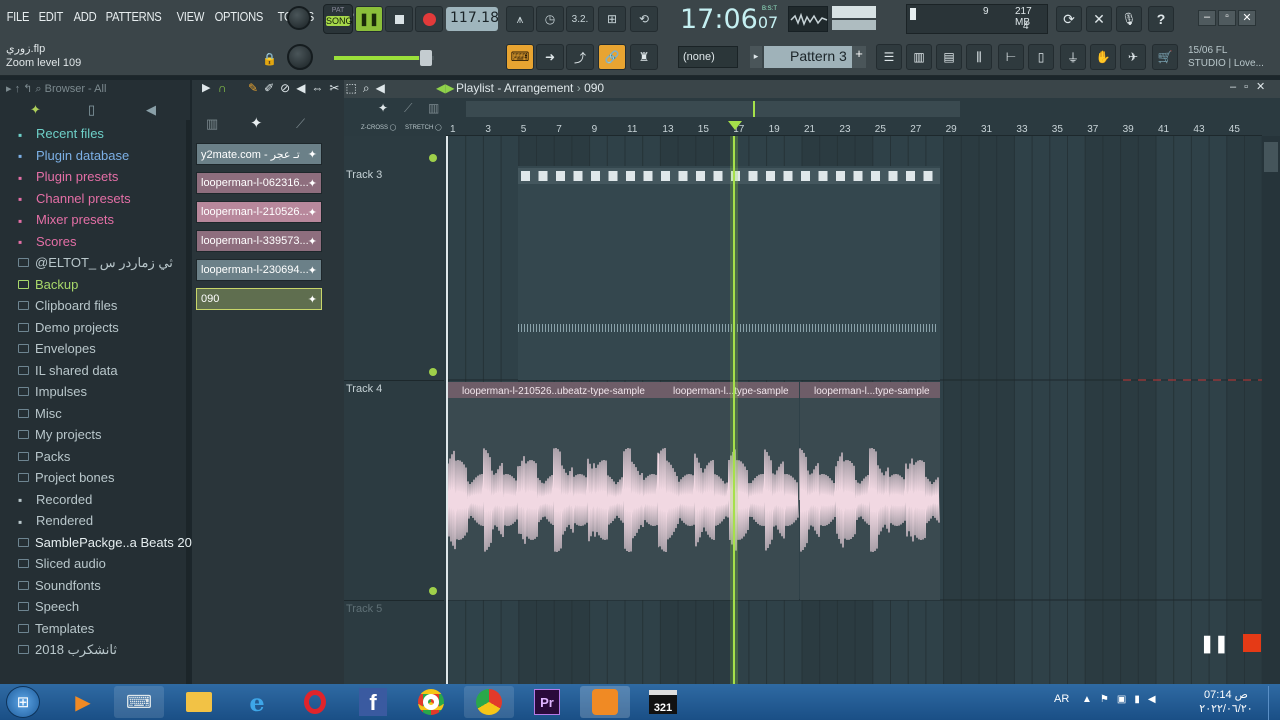 The width and height of the screenshot is (1280, 720). I want to click on record-audio-button: 🎙, so click(1129, 19).